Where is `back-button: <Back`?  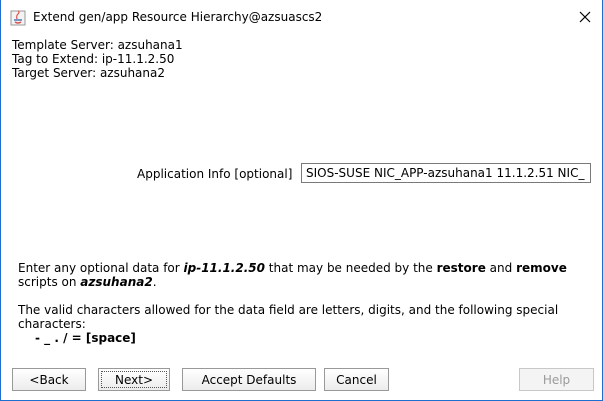
back-button: <Back is located at coordinates (49, 379).